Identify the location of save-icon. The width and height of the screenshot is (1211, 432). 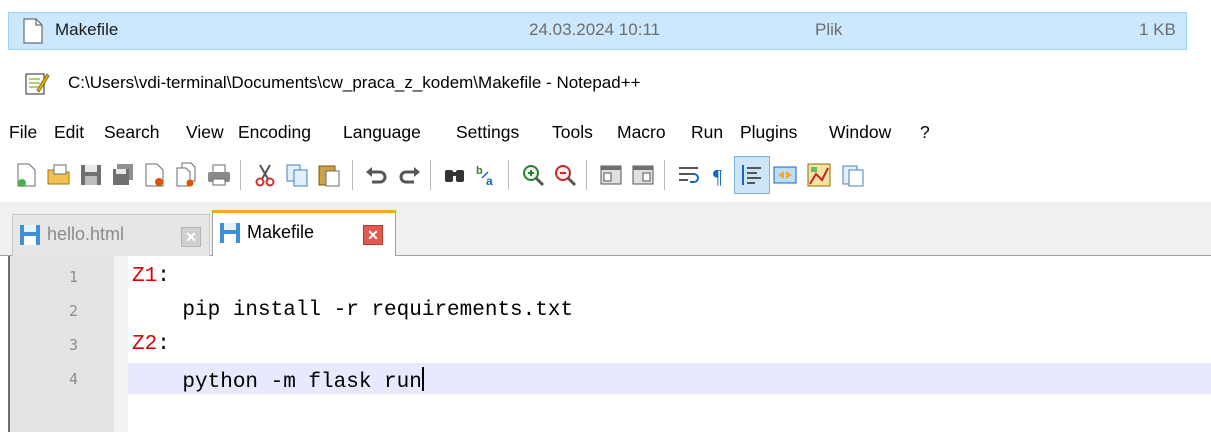
(91, 175).